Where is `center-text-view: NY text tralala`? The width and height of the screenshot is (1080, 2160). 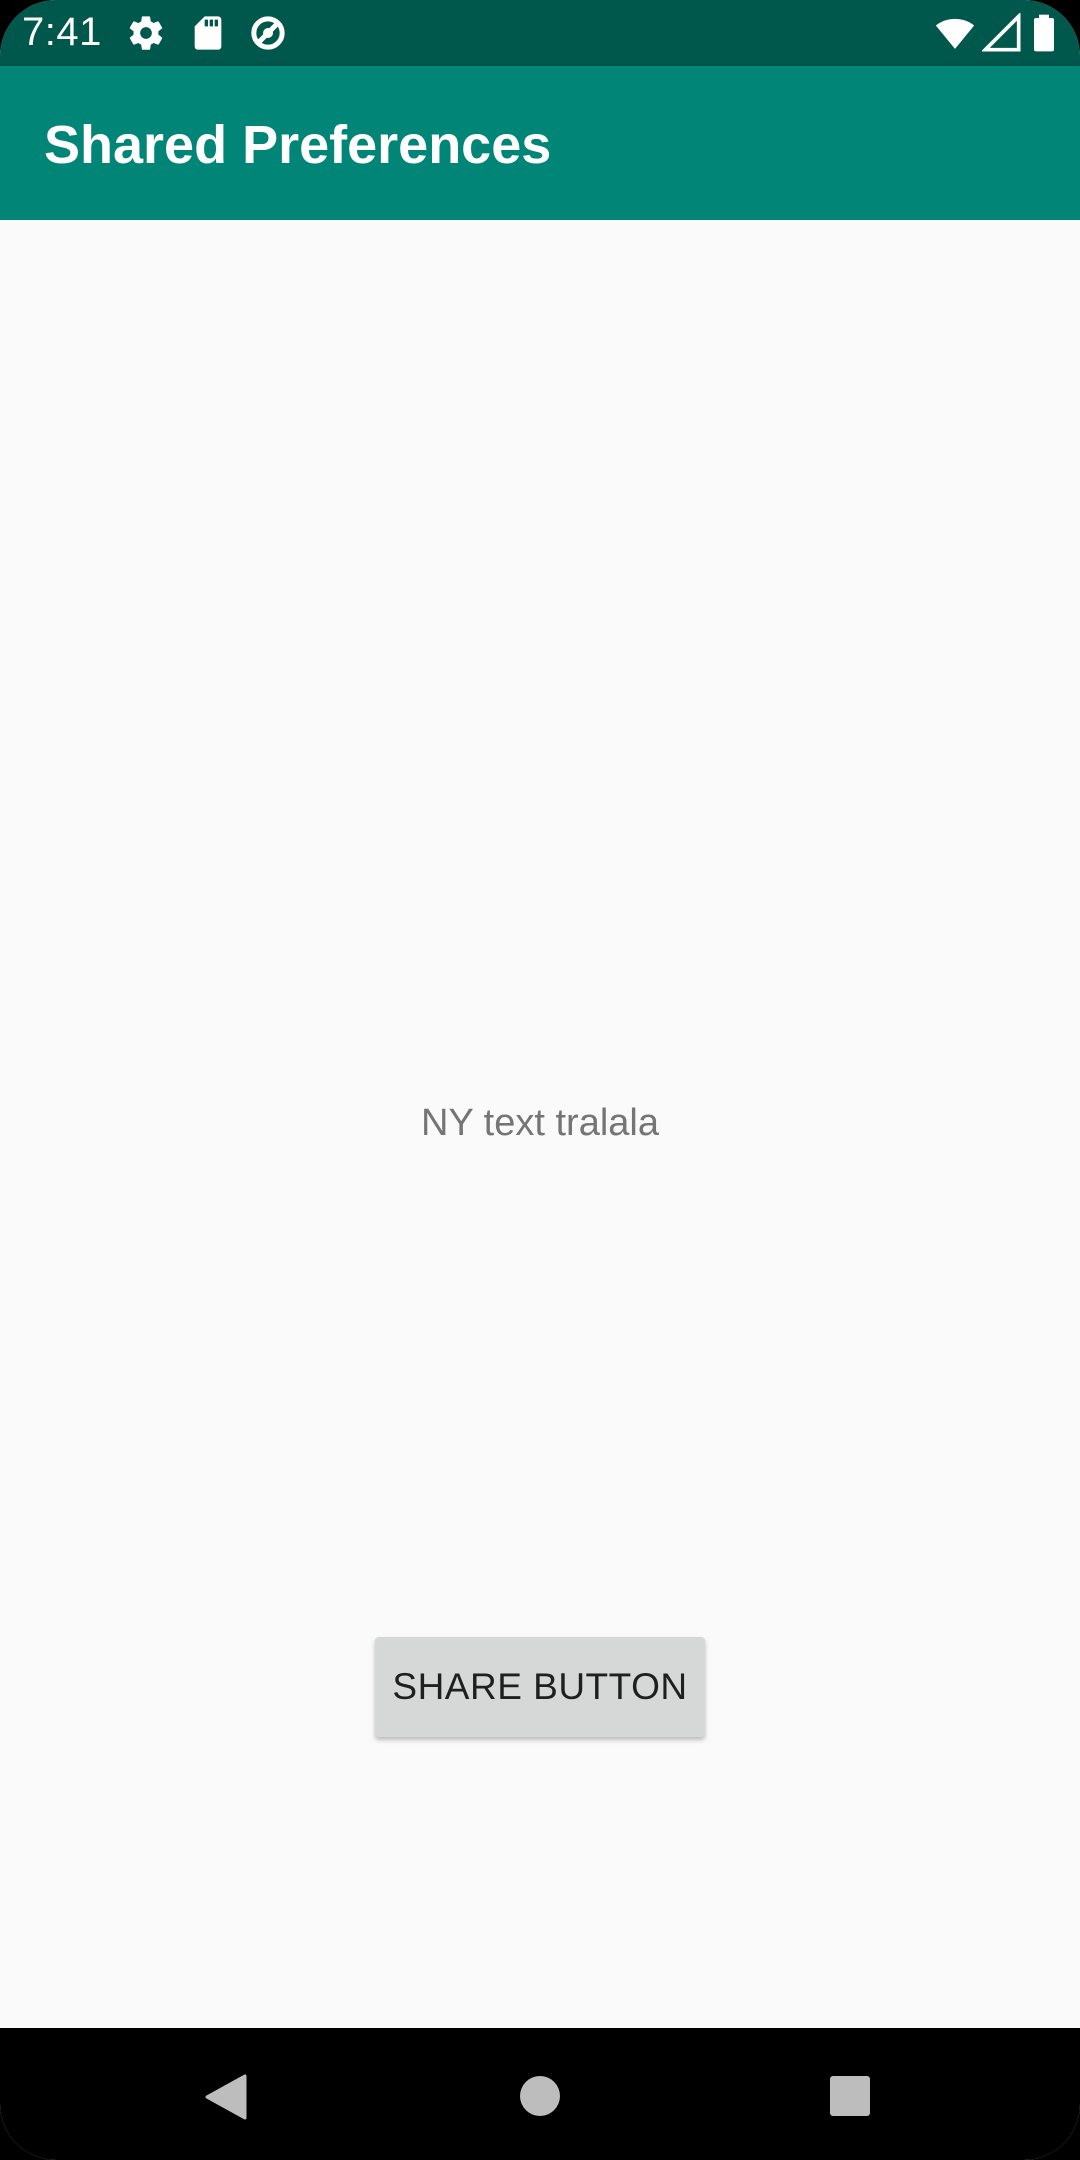 center-text-view: NY text tralala is located at coordinates (540, 1123).